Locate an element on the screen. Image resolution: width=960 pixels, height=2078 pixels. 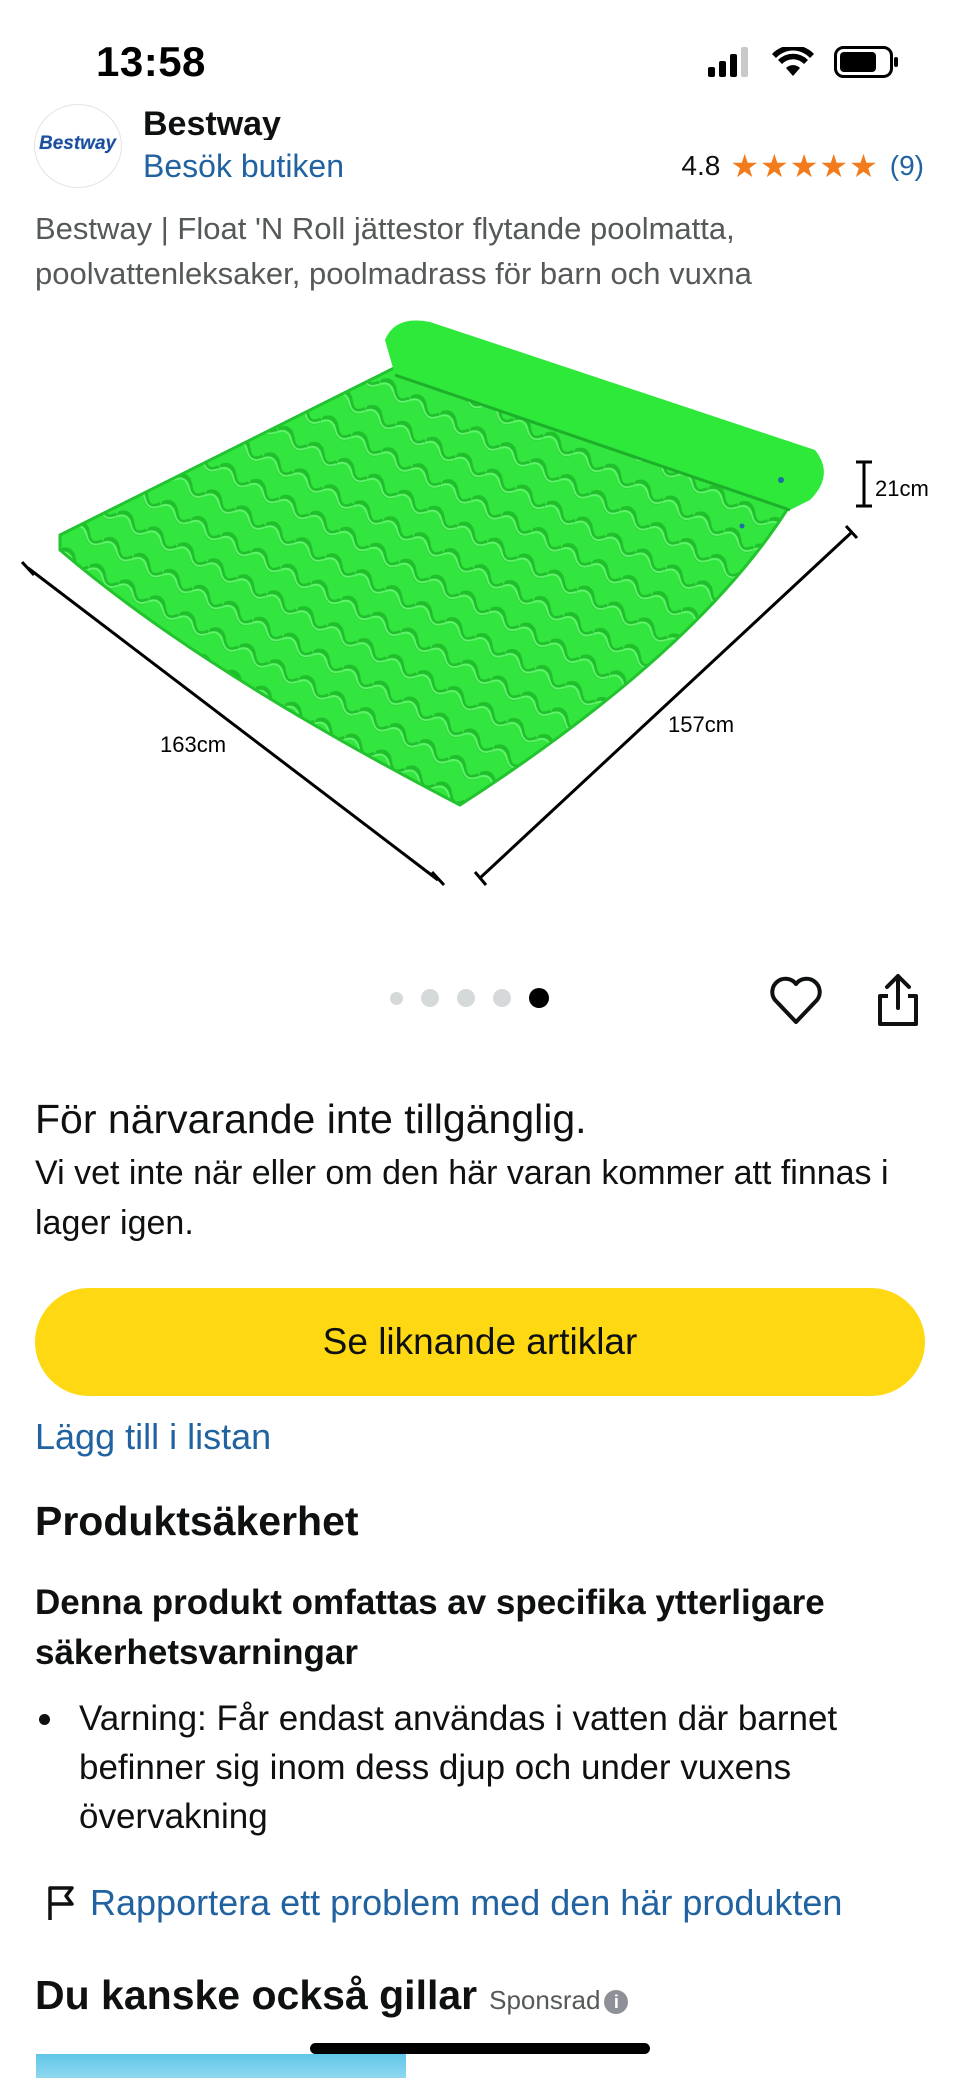
recommendations-header: Du kanske också gillar Sponsrad i is located at coordinates (332, 1995).